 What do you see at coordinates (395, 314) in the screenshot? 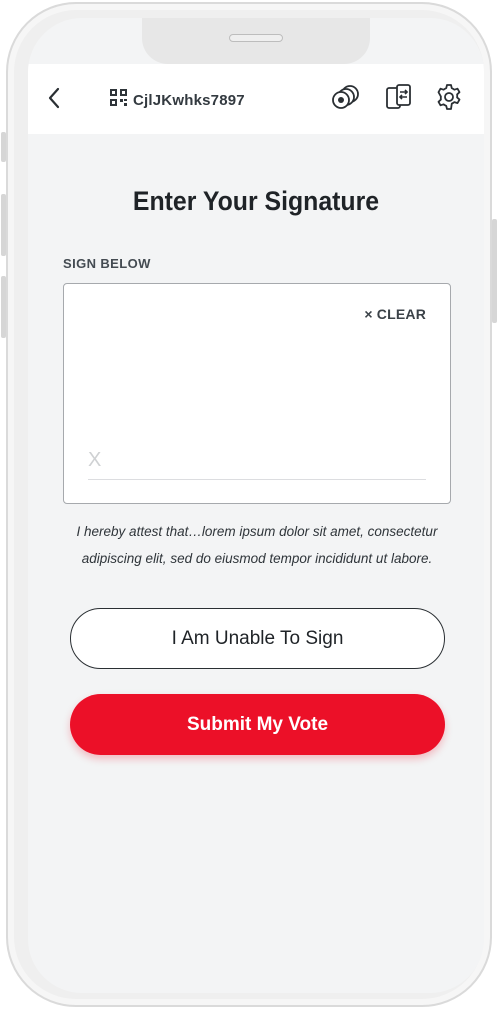
I see `clear-signature-button: × CLEAR` at bounding box center [395, 314].